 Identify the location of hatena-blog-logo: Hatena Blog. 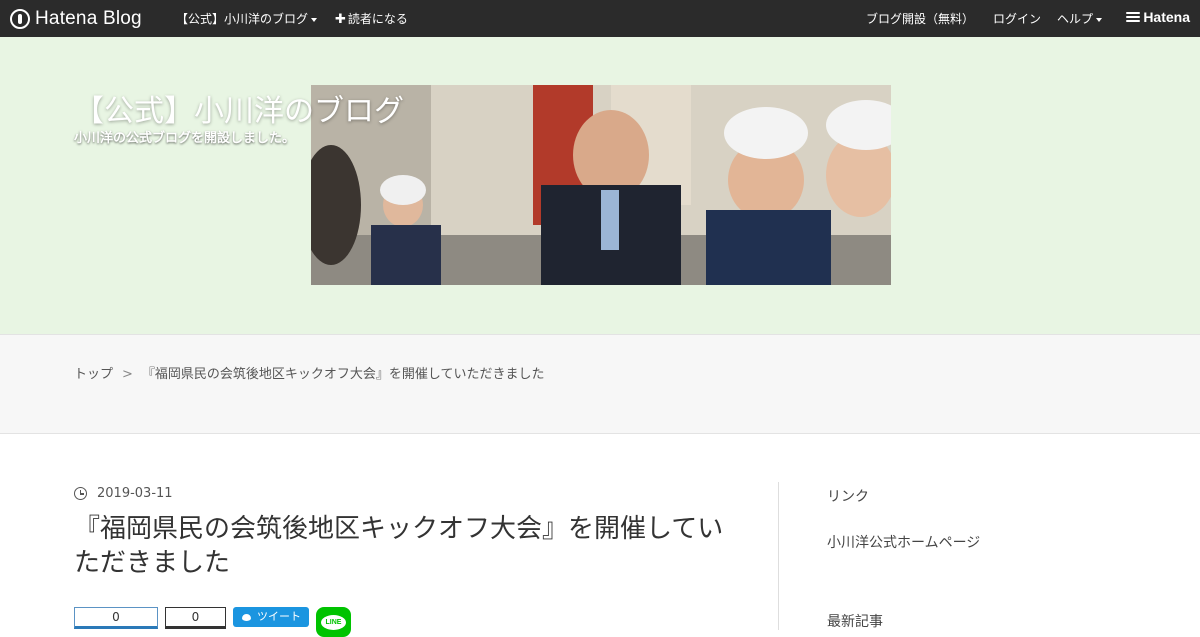
(76, 18).